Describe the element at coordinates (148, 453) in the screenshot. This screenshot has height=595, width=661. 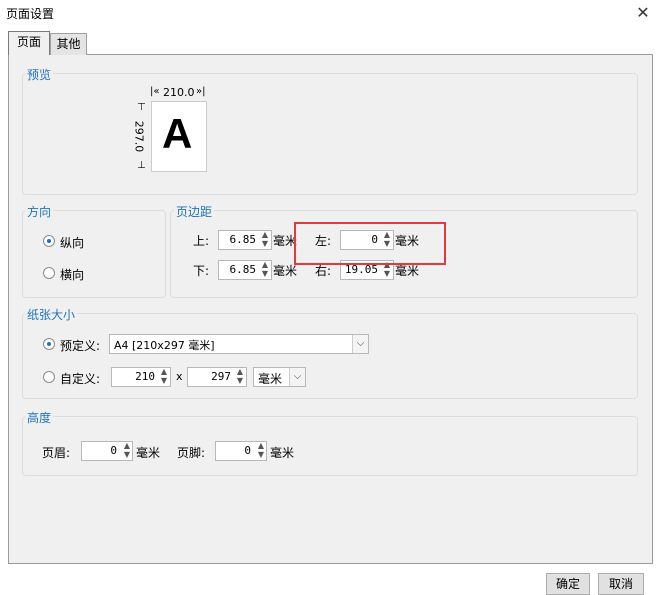
I see `header-unit: 毫米` at that location.